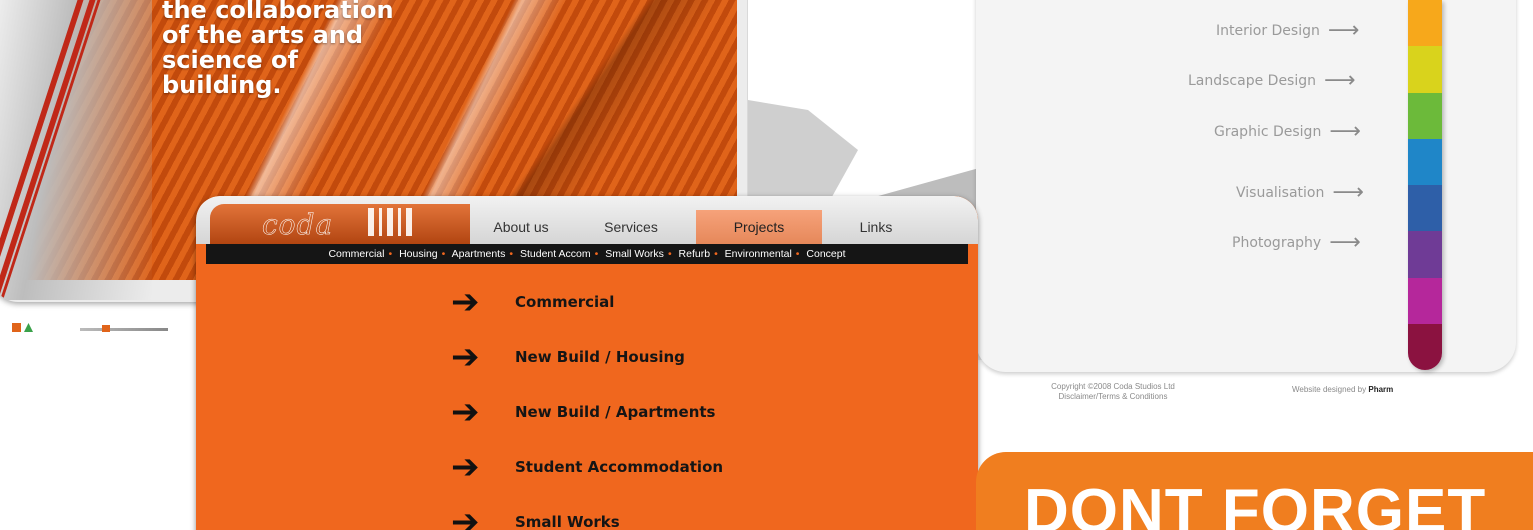 The height and width of the screenshot is (530, 1533). What do you see at coordinates (825, 254) in the screenshot?
I see `subnav-concept: Concept` at bounding box center [825, 254].